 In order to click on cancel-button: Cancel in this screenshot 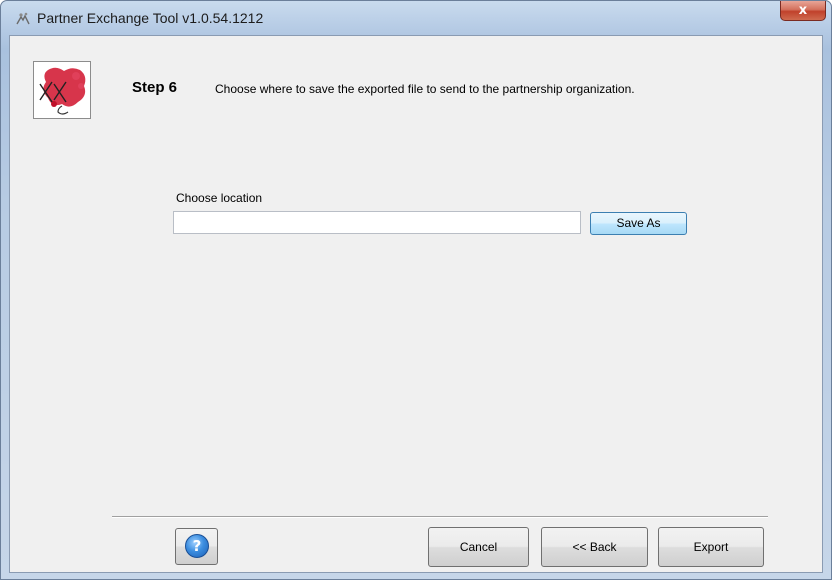, I will do `click(478, 547)`.